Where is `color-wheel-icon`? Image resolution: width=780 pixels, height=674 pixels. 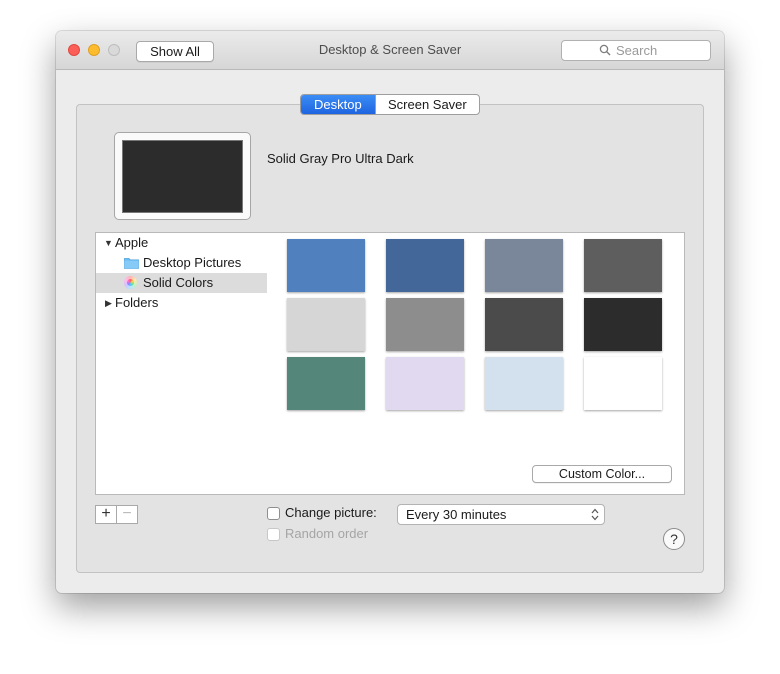
color-wheel-icon is located at coordinates (130, 282).